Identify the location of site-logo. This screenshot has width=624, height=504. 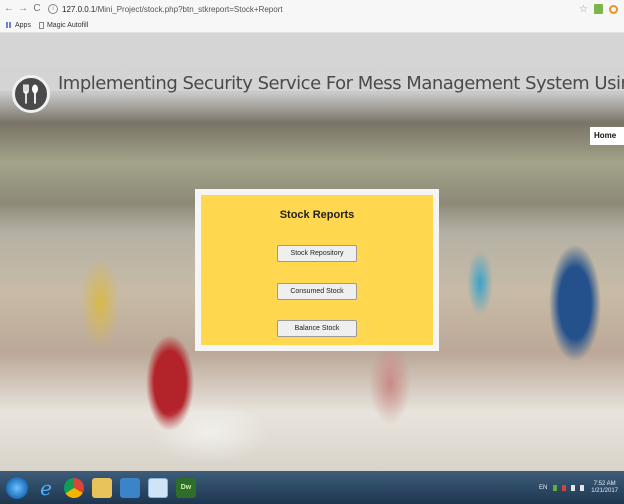
(31, 94).